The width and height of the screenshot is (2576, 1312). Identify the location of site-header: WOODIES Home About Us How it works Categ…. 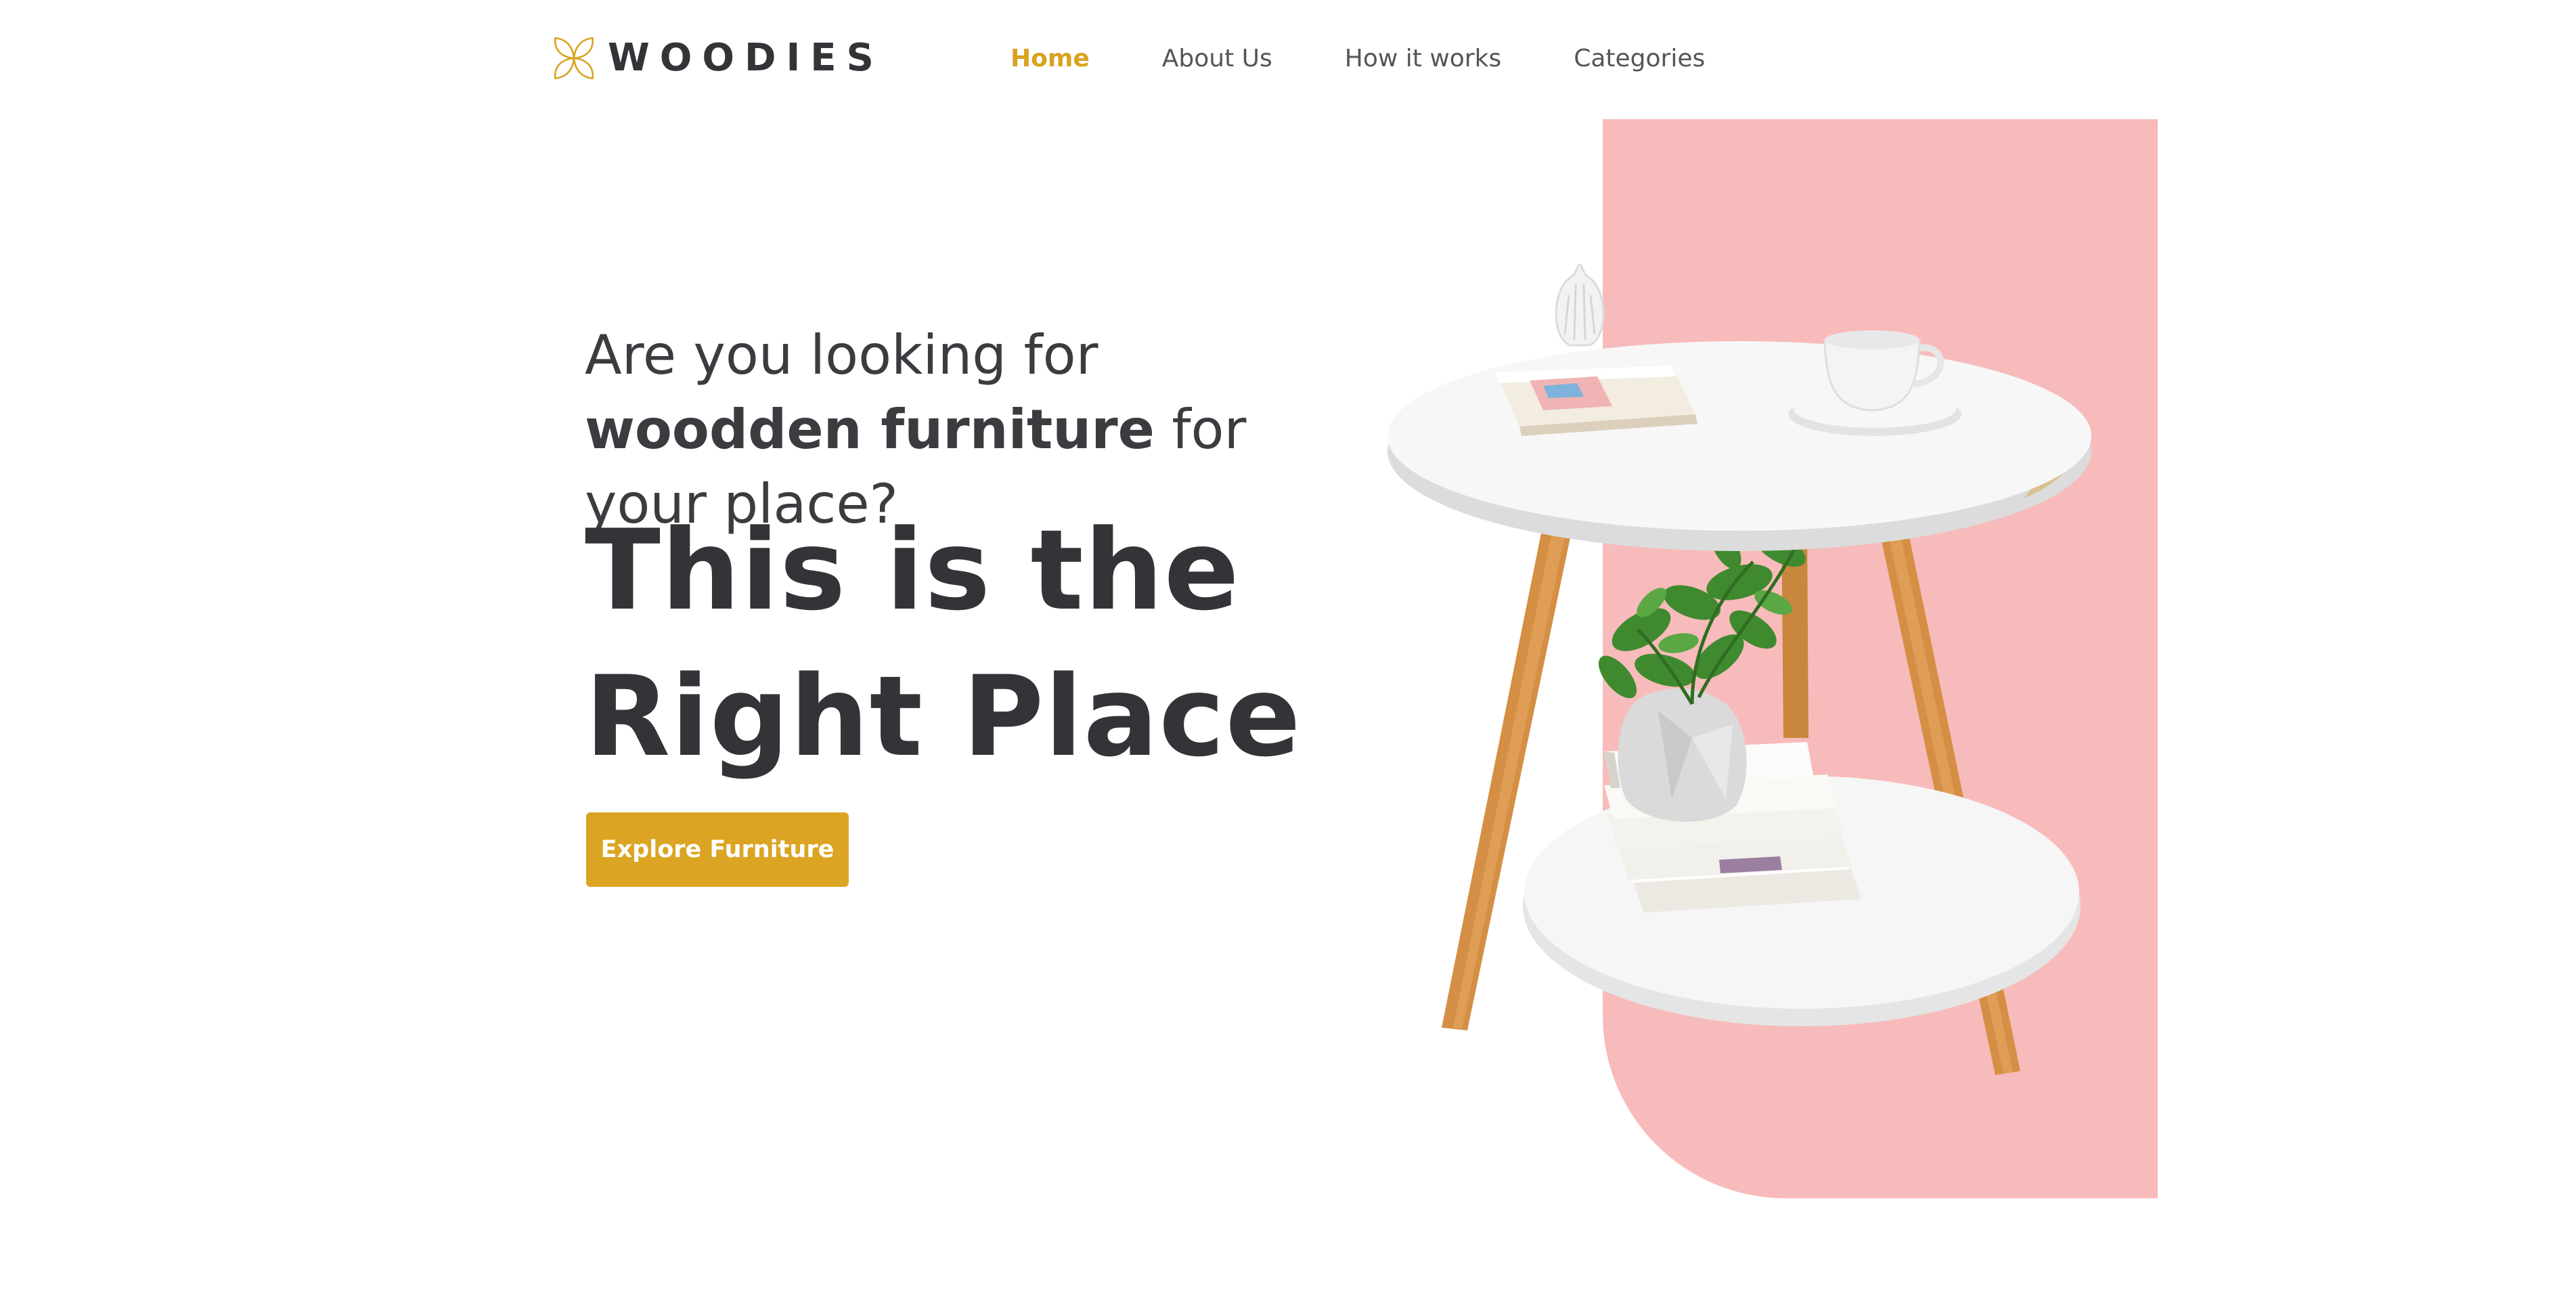
(1288, 57).